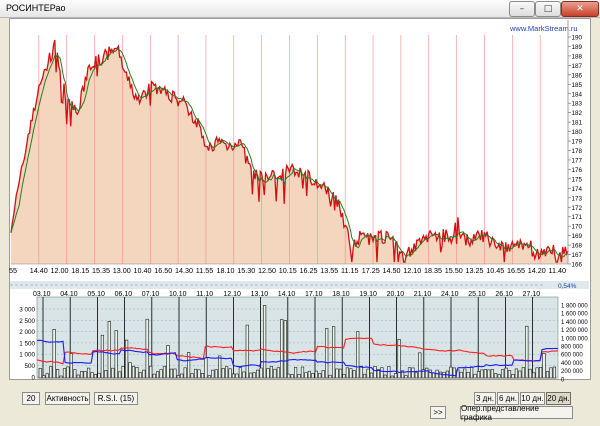 The image size is (600, 426). I want to click on volume-right-tick-label: 1 000 000, so click(574, 339).